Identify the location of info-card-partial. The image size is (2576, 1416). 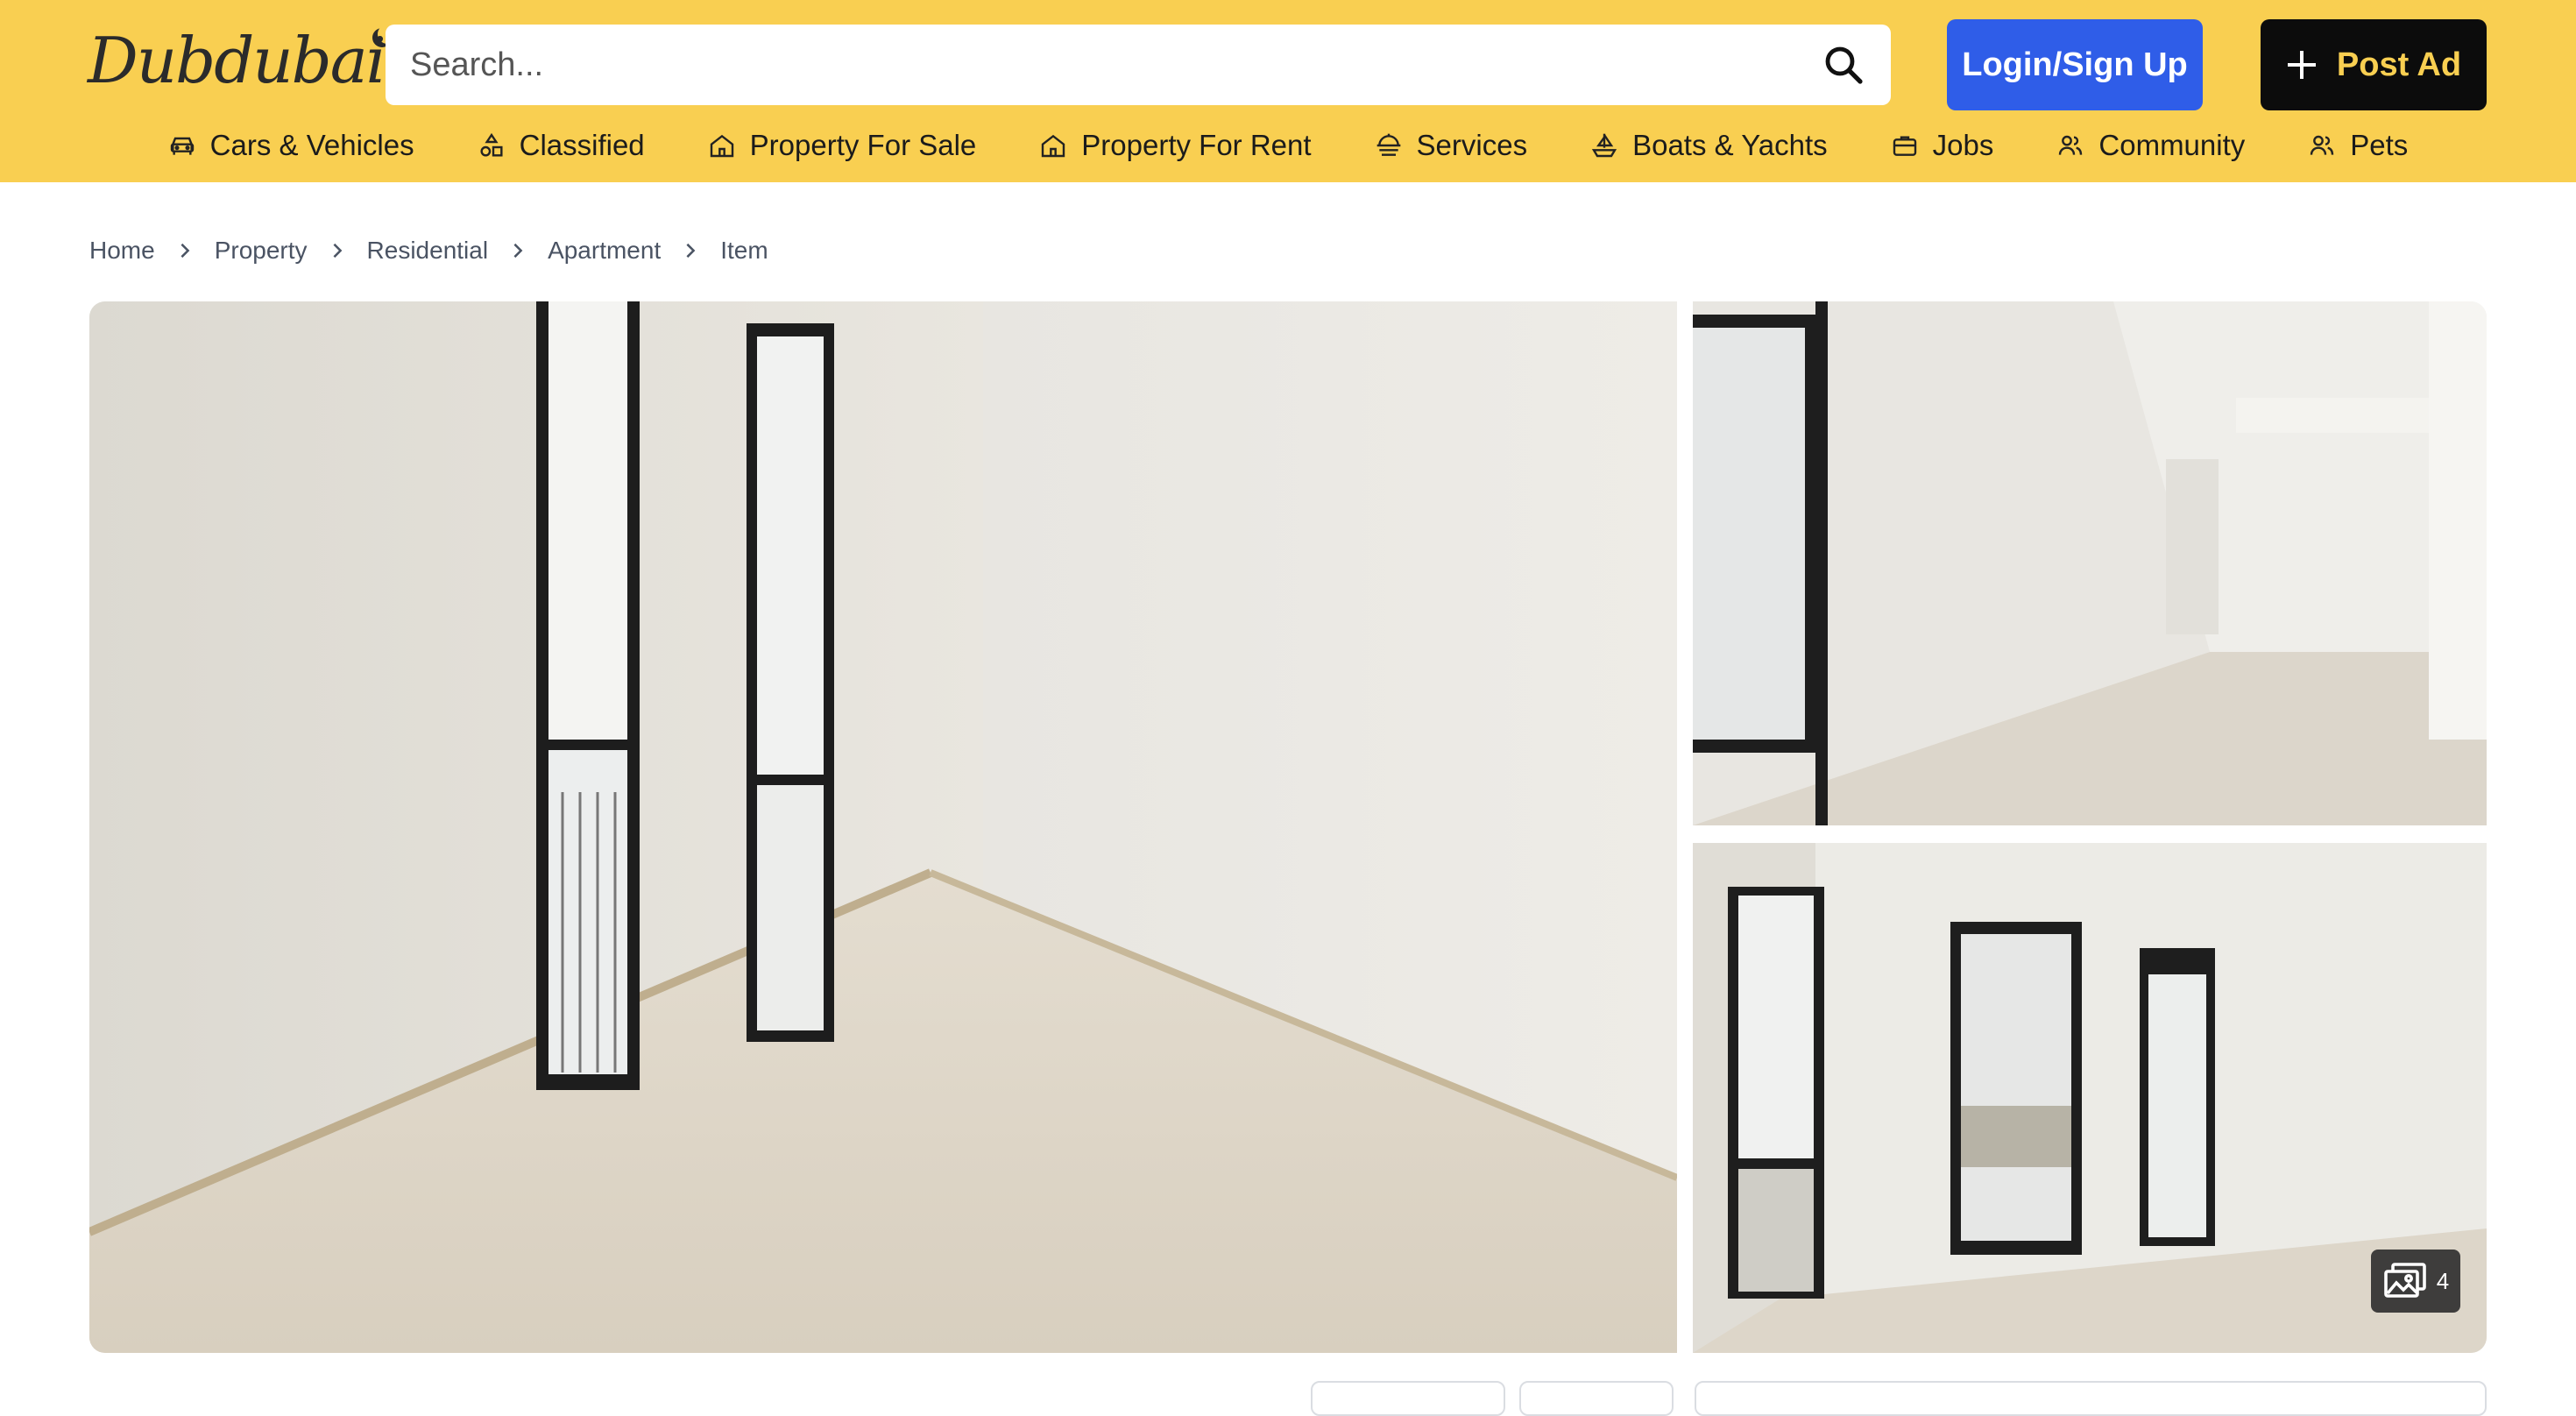
(2091, 1398).